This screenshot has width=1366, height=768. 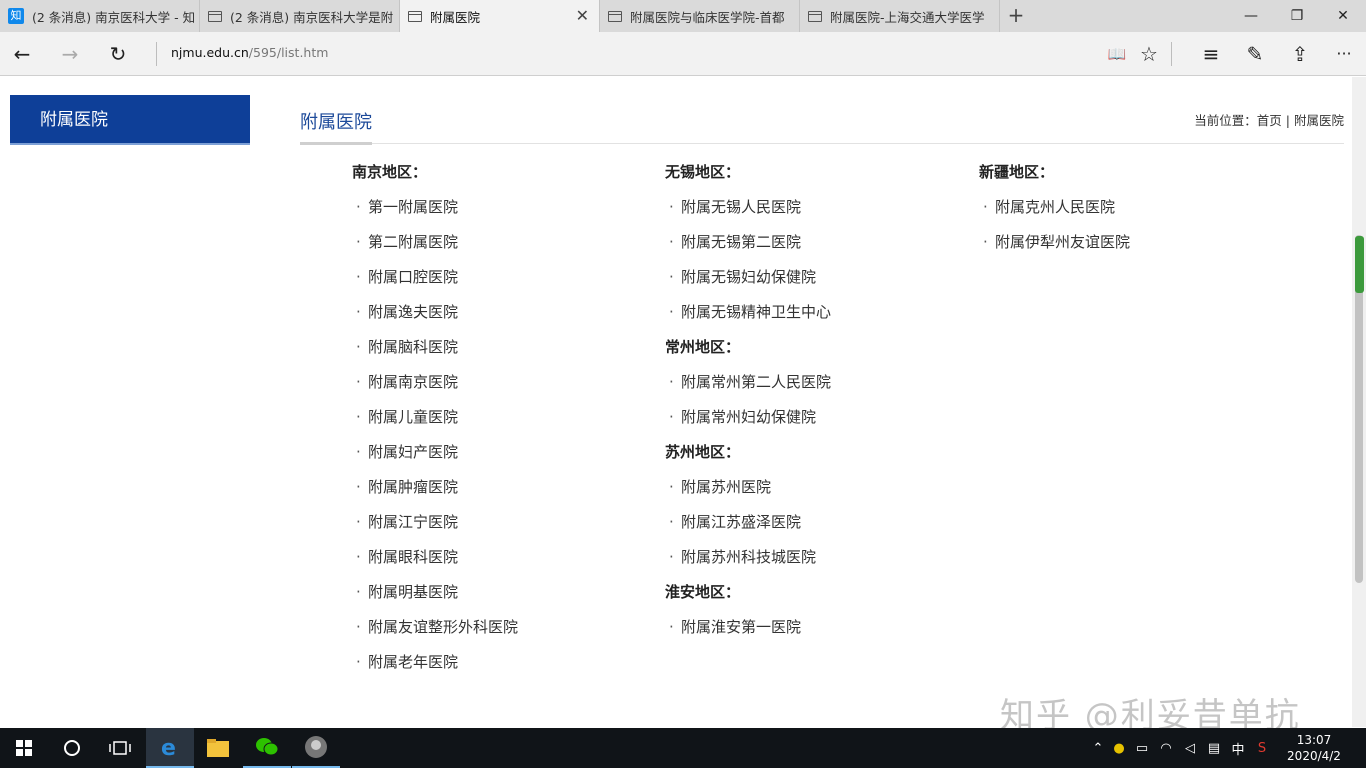 I want to click on minimize-button: —, so click(x=1251, y=16).